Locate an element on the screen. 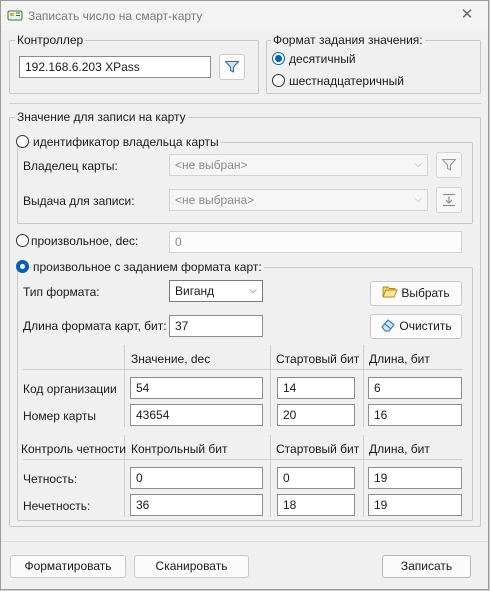 This screenshot has height=591, width=490. radio-owner-id-label: идентификатор владельца карты is located at coordinates (126, 142).